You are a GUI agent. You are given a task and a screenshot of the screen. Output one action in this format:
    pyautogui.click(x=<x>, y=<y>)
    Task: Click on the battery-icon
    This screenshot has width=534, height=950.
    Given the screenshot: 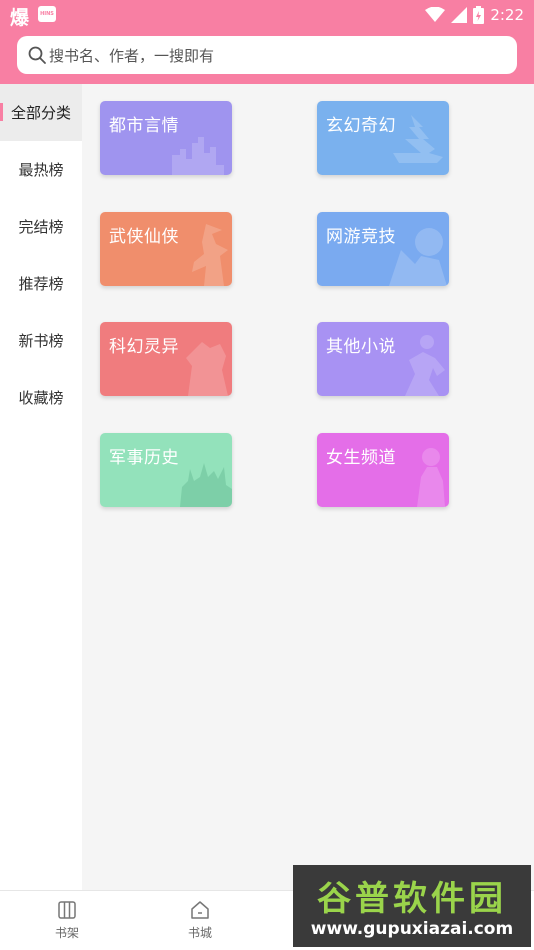 What is the action you would take?
    pyautogui.click(x=479, y=15)
    